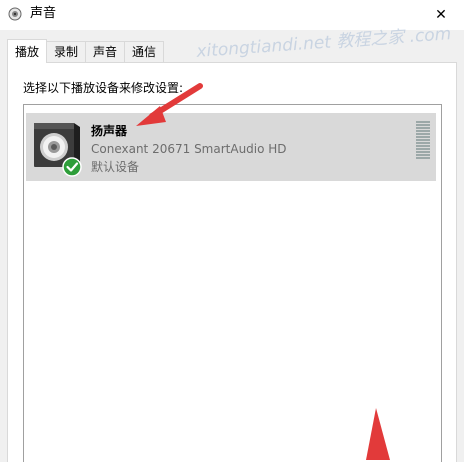  I want to click on tab-playback: 播放, so click(27, 51).